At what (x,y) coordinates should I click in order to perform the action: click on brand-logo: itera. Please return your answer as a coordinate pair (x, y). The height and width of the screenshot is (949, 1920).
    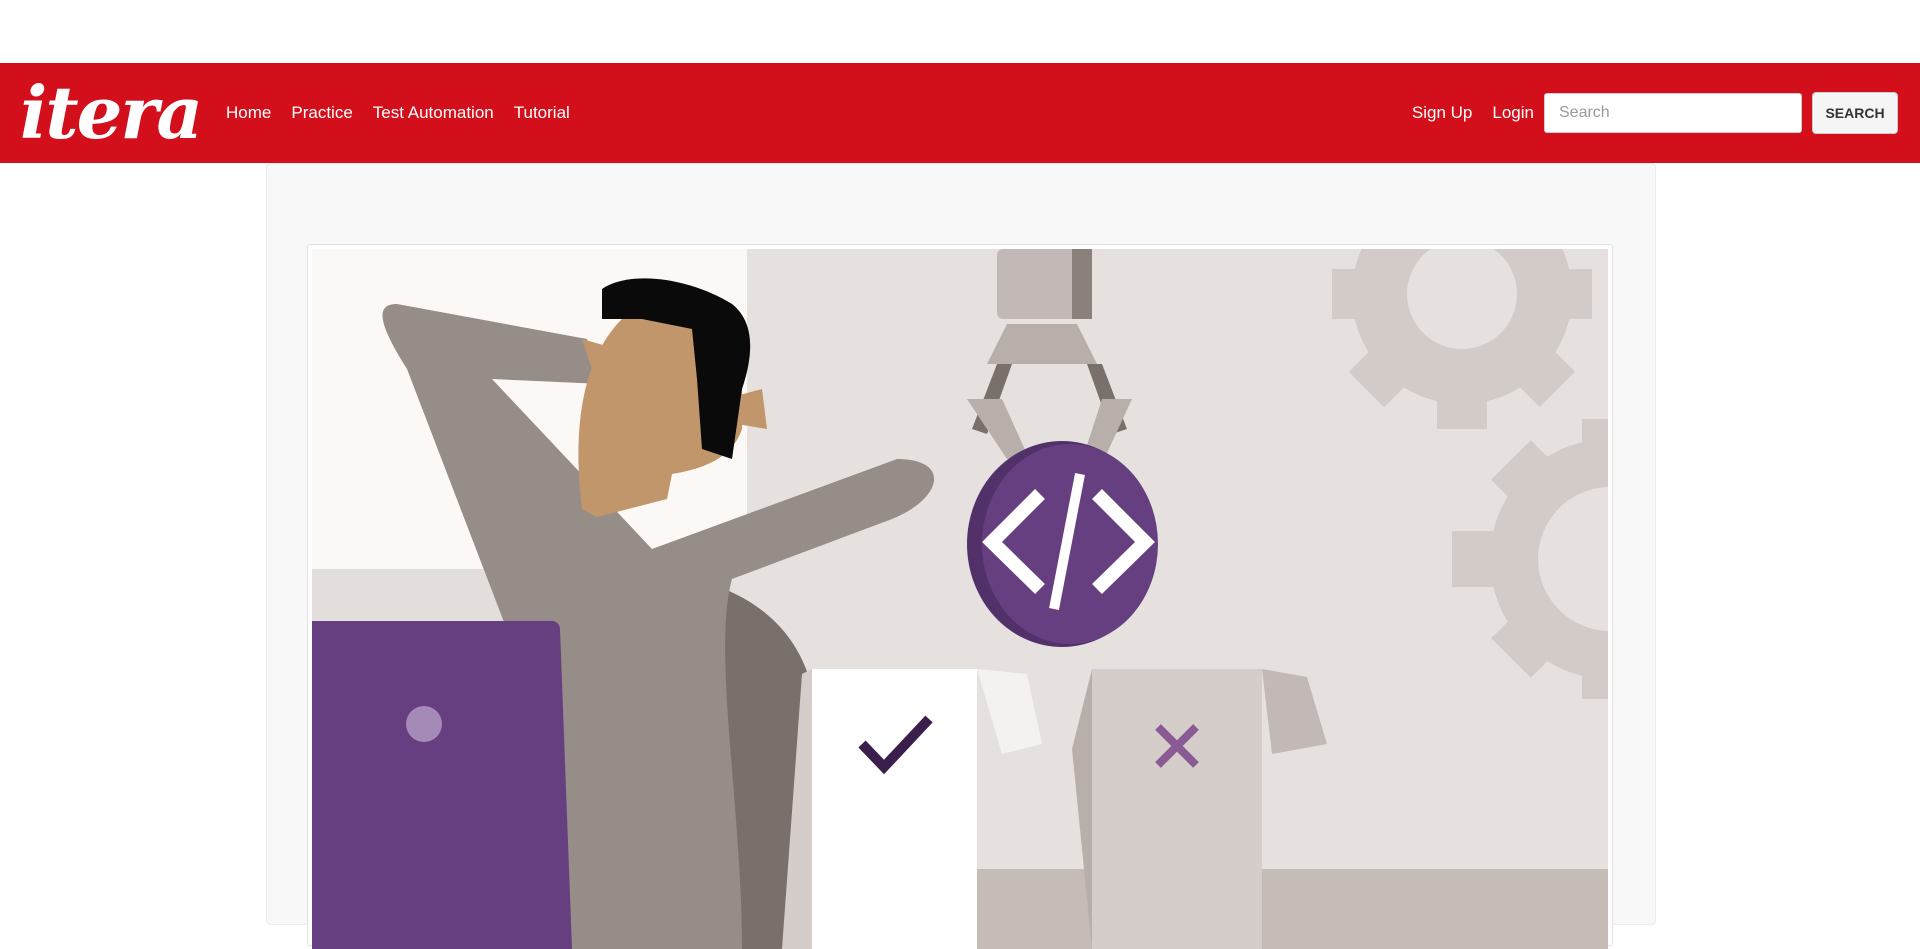
    Looking at the image, I should click on (111, 113).